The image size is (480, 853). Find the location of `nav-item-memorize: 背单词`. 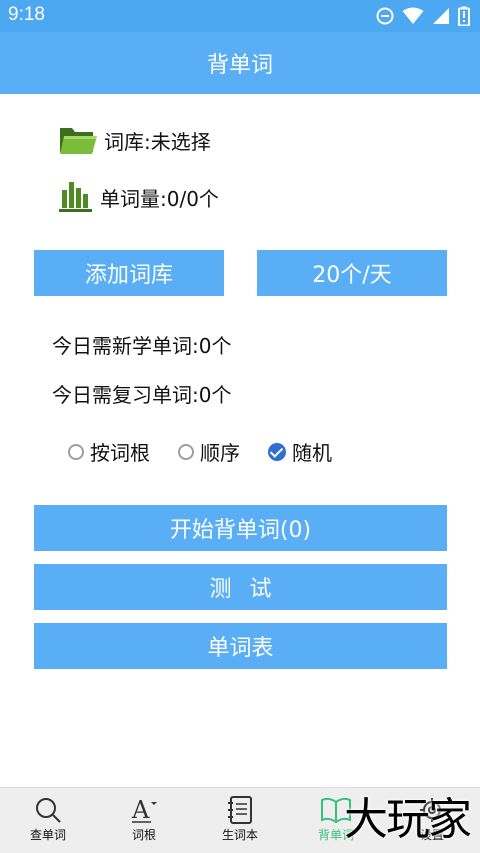

nav-item-memorize: 背单词 is located at coordinates (336, 820).